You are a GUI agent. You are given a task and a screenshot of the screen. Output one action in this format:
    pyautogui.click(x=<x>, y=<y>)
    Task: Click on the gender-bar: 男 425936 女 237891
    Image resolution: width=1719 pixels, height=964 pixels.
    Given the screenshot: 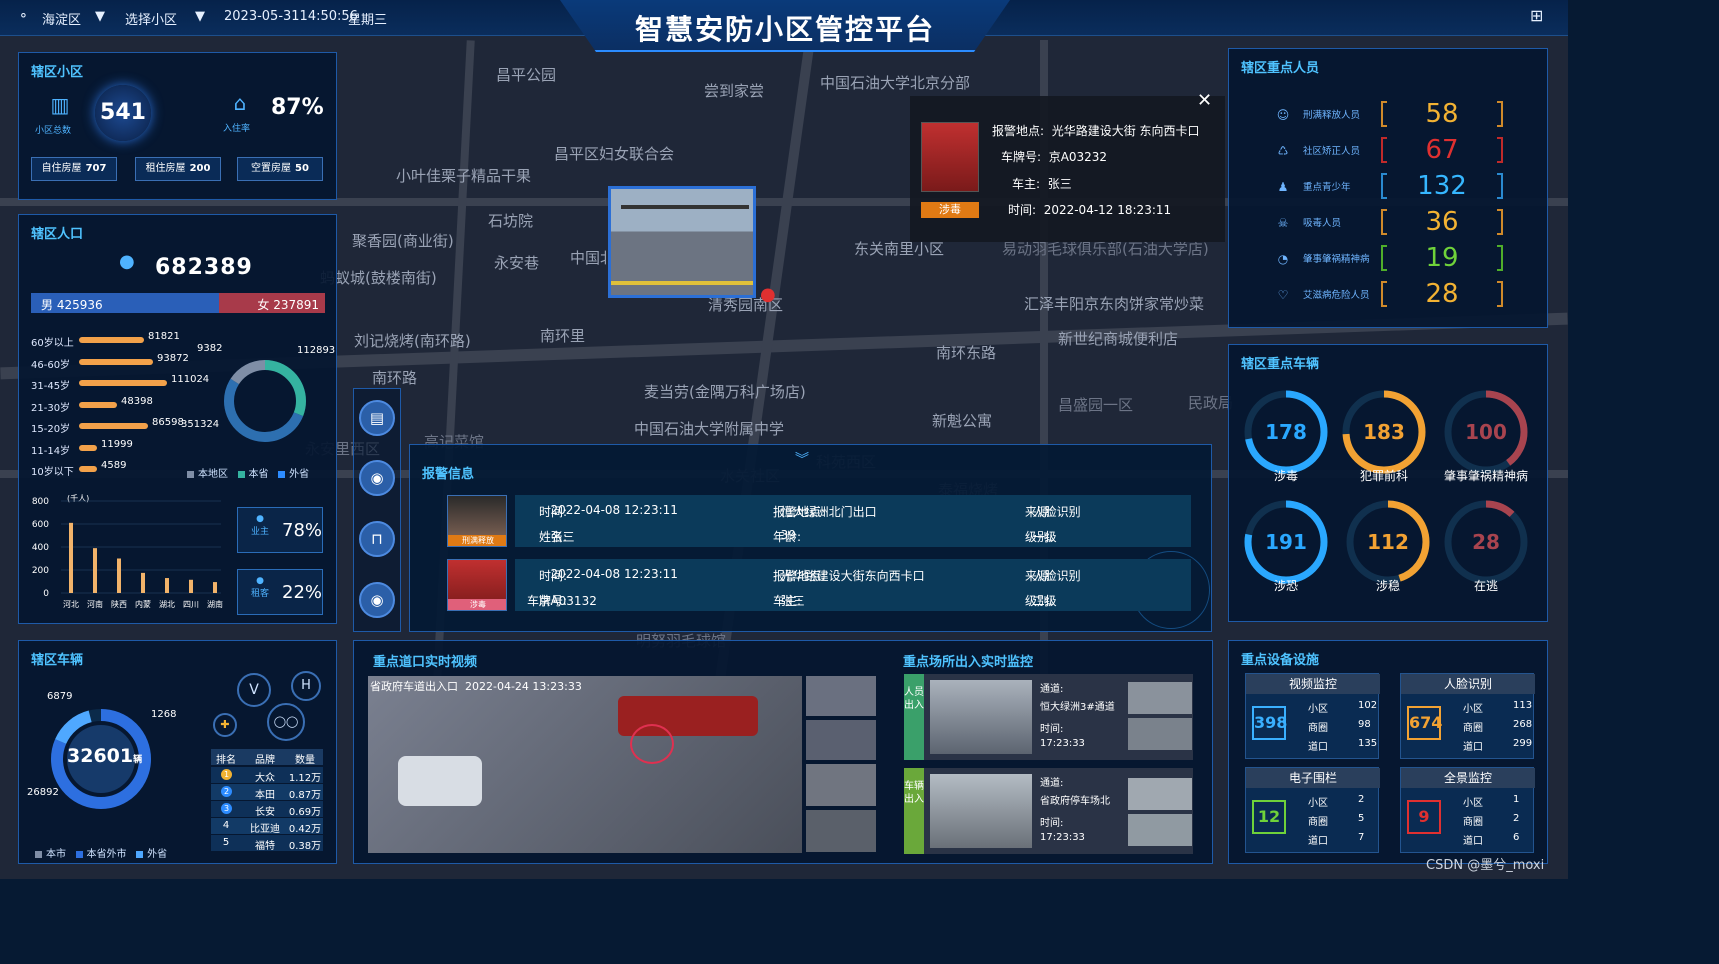 What is the action you would take?
    pyautogui.click(x=178, y=303)
    